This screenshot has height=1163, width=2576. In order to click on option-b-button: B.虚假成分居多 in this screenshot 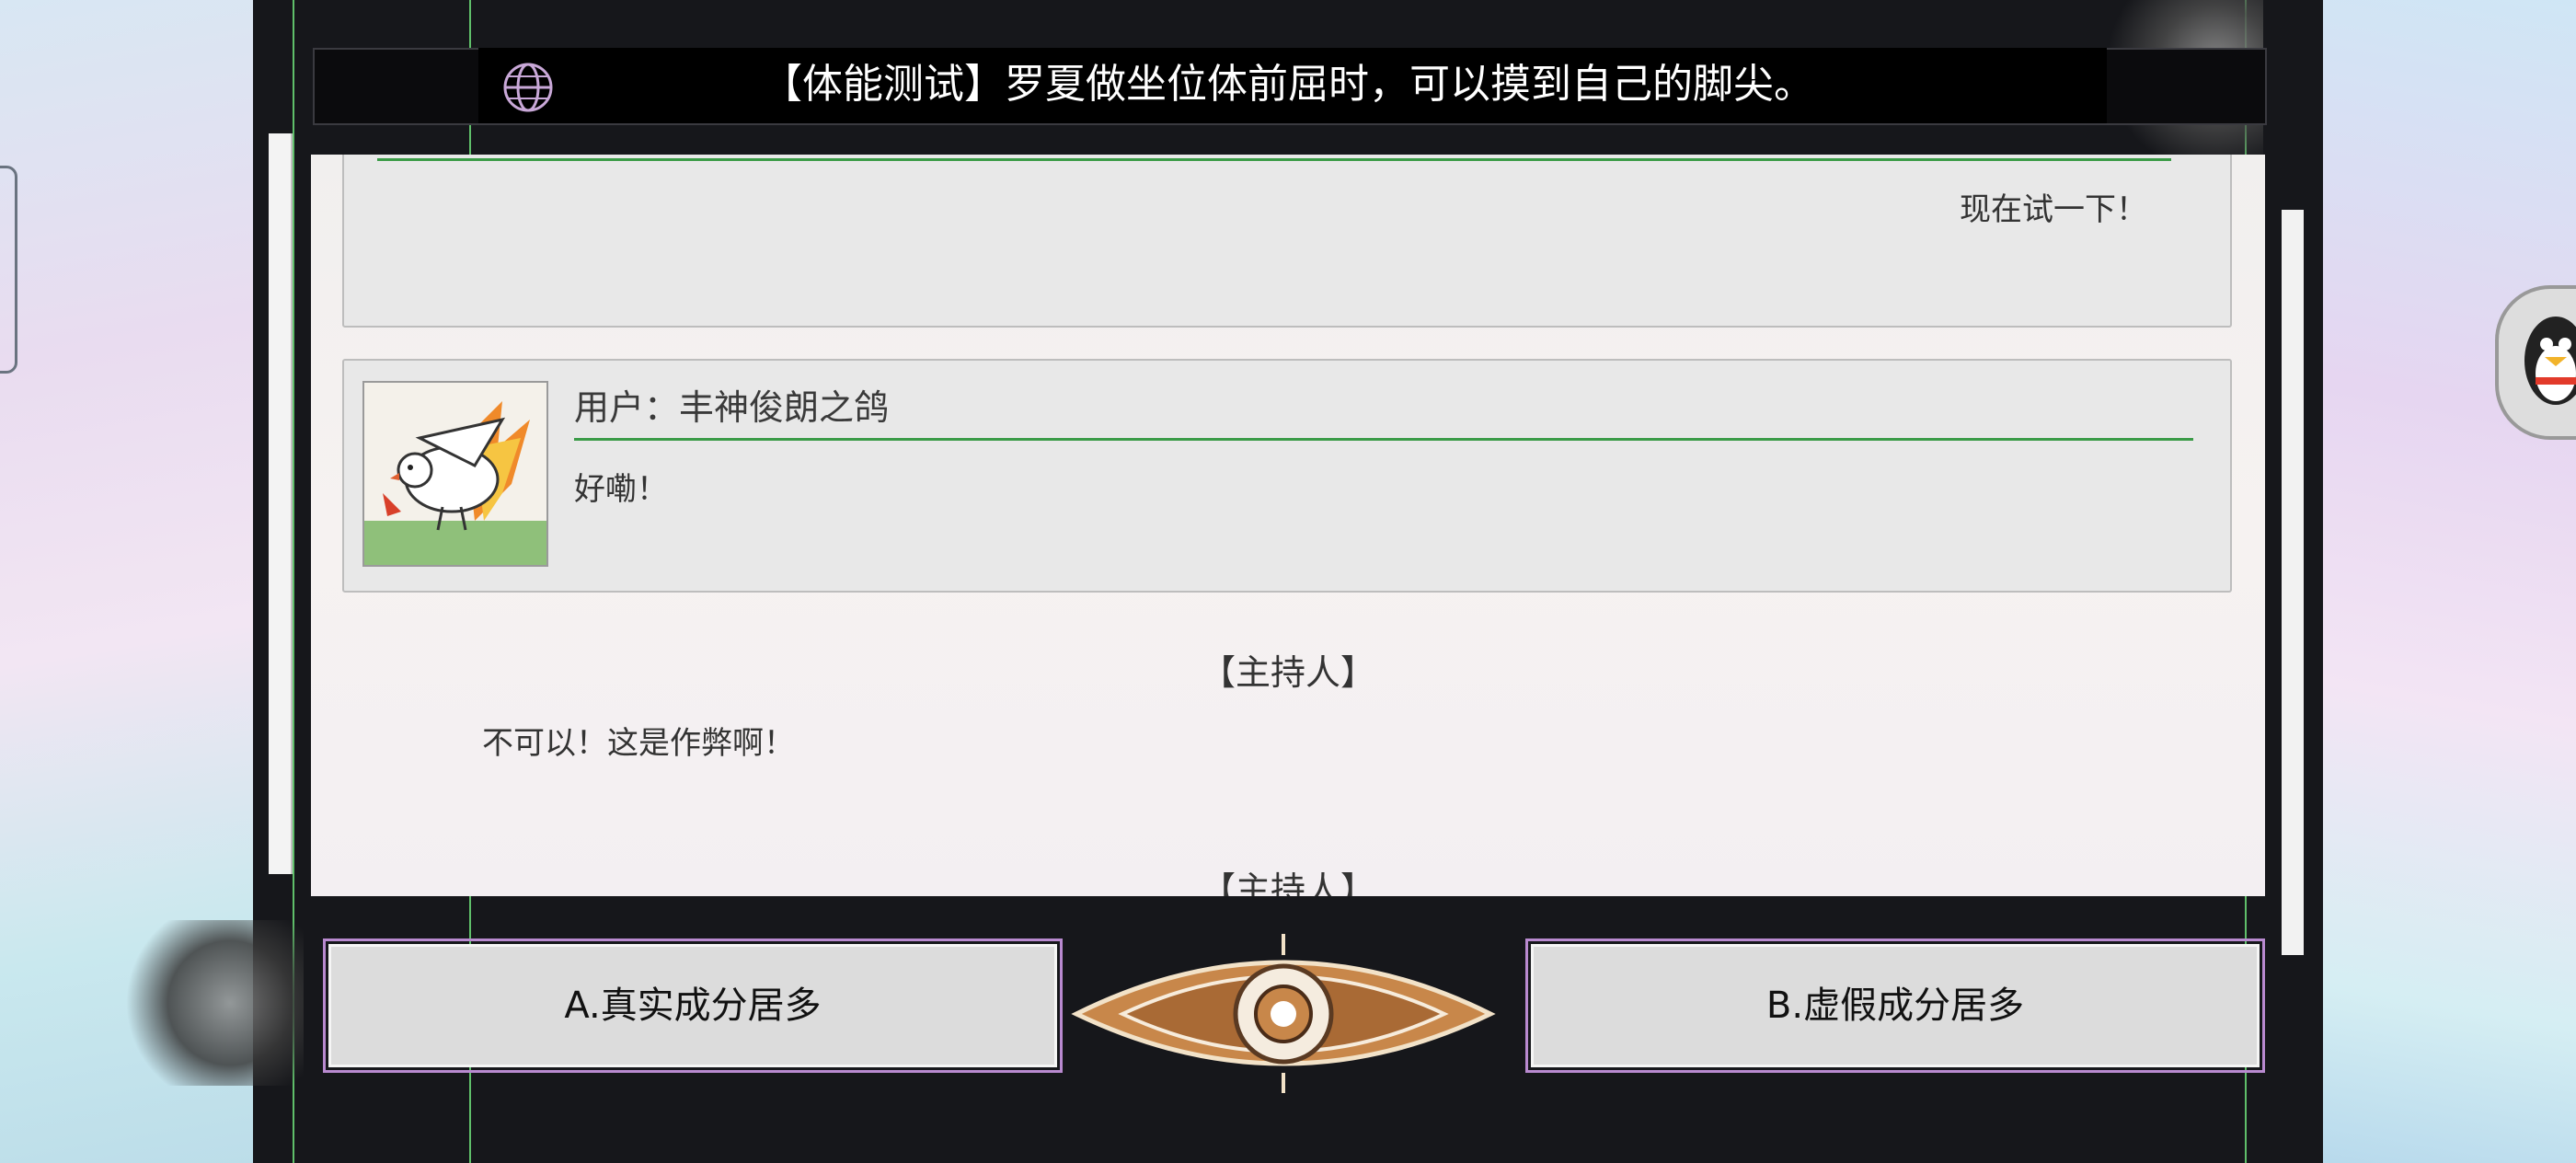, I will do `click(1895, 1006)`.